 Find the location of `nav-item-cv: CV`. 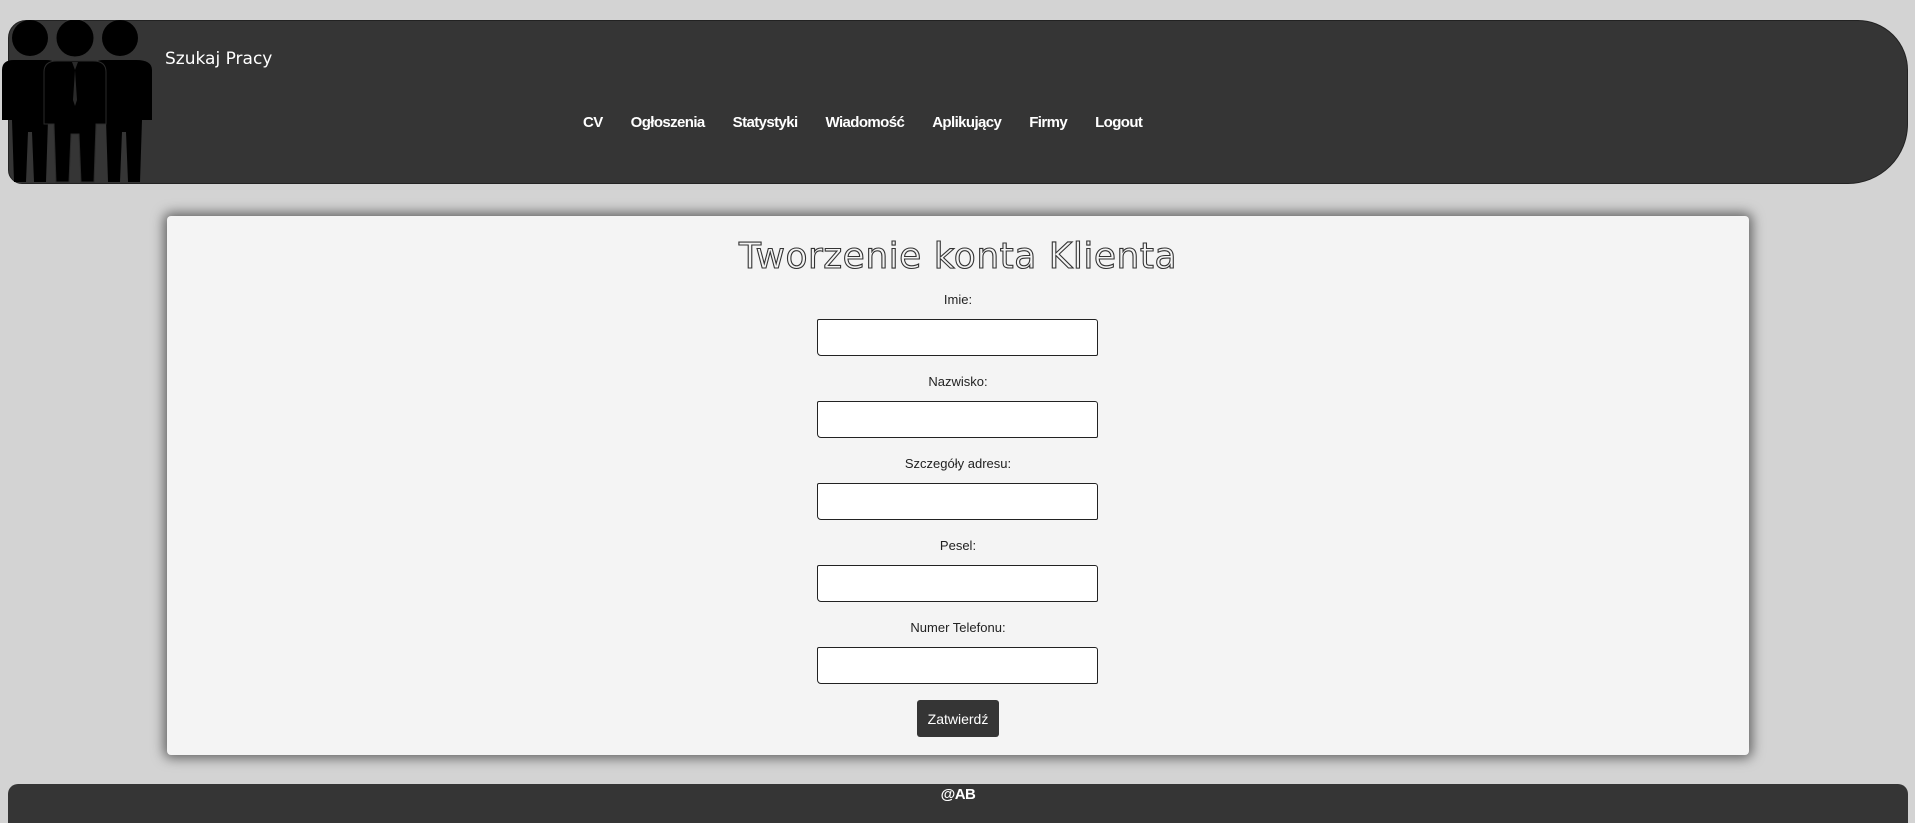

nav-item-cv: CV is located at coordinates (593, 122).